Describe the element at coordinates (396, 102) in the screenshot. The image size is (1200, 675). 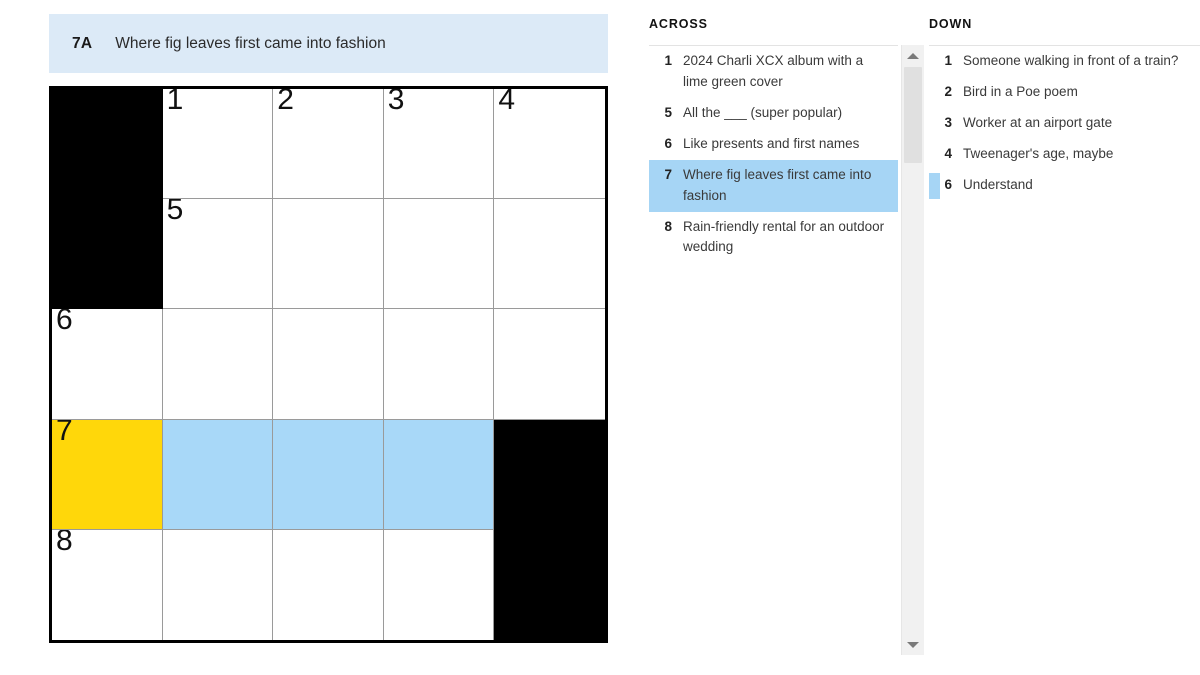
I see `grid-cell-number: 3` at that location.